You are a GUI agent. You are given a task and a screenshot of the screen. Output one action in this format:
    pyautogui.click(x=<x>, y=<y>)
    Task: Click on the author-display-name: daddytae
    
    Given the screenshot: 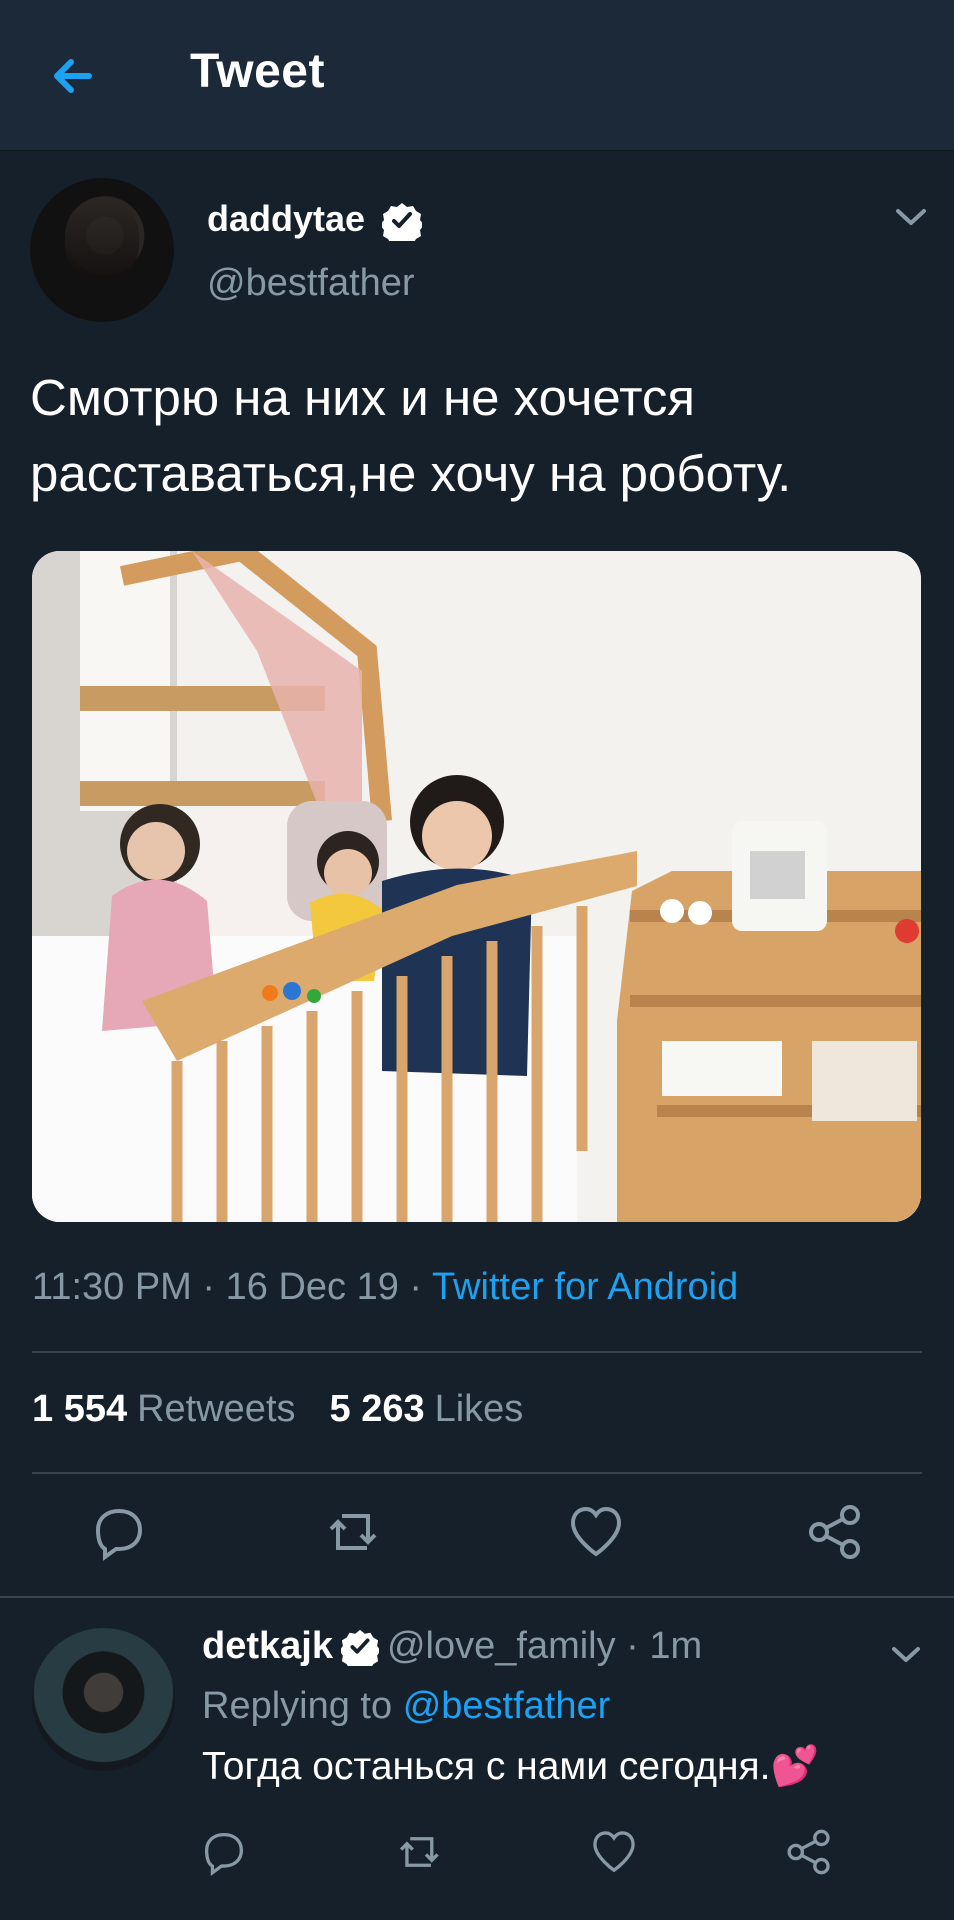 What is the action you would take?
    pyautogui.click(x=286, y=219)
    